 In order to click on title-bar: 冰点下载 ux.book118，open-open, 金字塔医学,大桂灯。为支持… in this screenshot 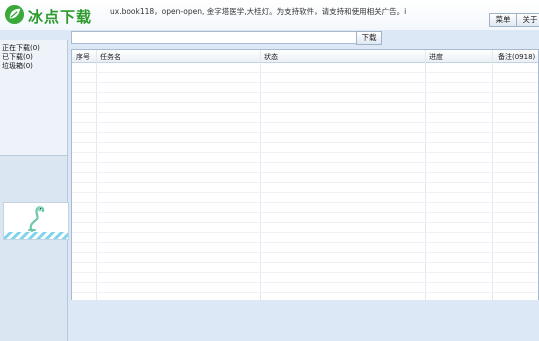, I will do `click(269, 15)`.